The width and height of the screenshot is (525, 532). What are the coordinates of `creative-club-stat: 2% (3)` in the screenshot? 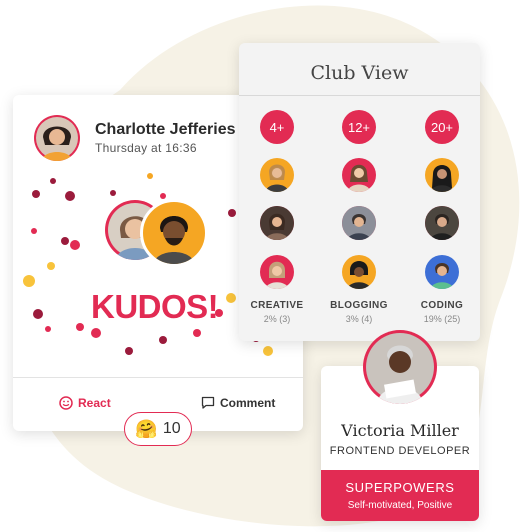 It's located at (277, 319).